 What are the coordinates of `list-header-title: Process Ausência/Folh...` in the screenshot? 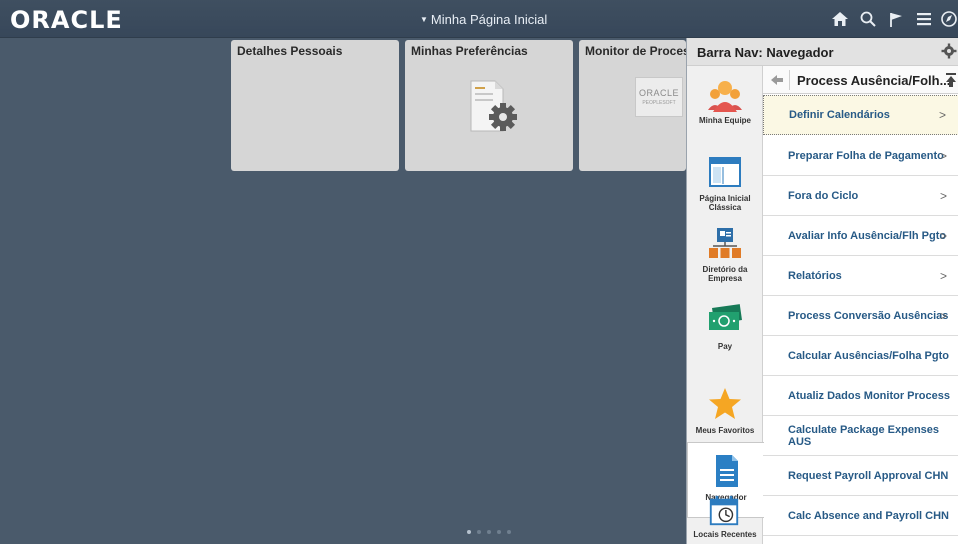 It's located at (874, 80).